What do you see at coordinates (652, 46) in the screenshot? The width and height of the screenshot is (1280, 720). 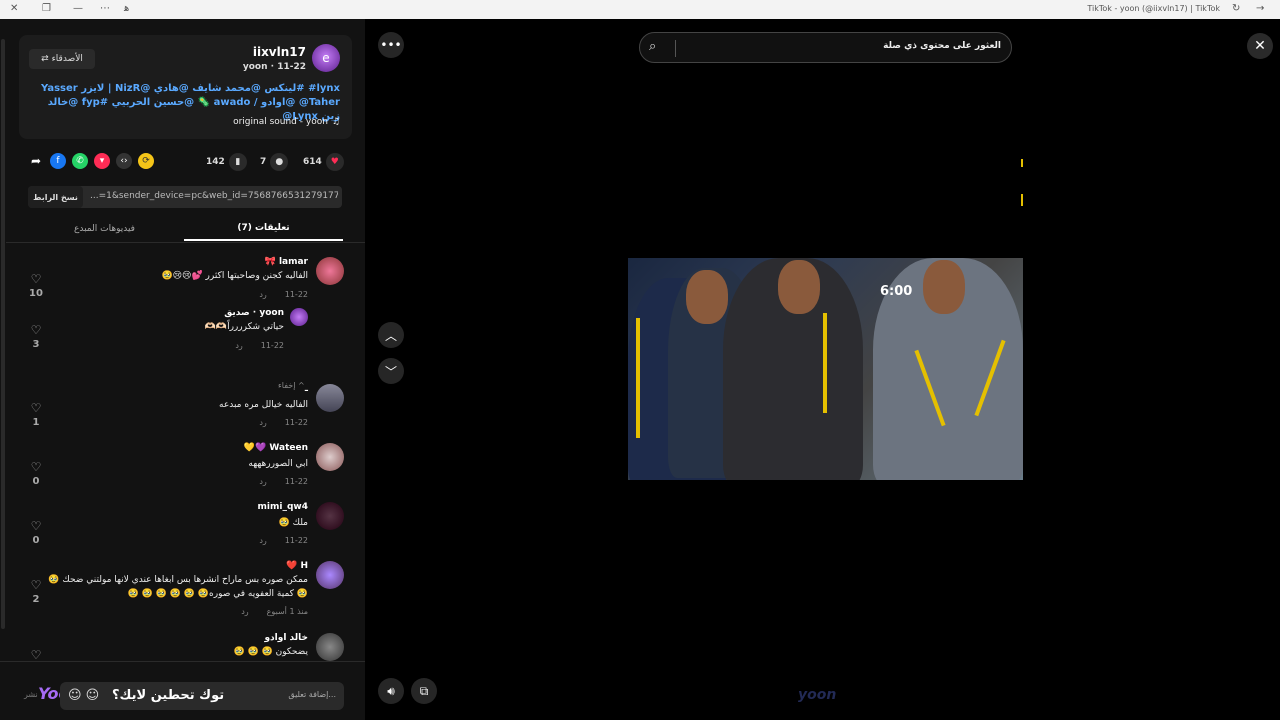 I see `search-icon: ⌕` at bounding box center [652, 46].